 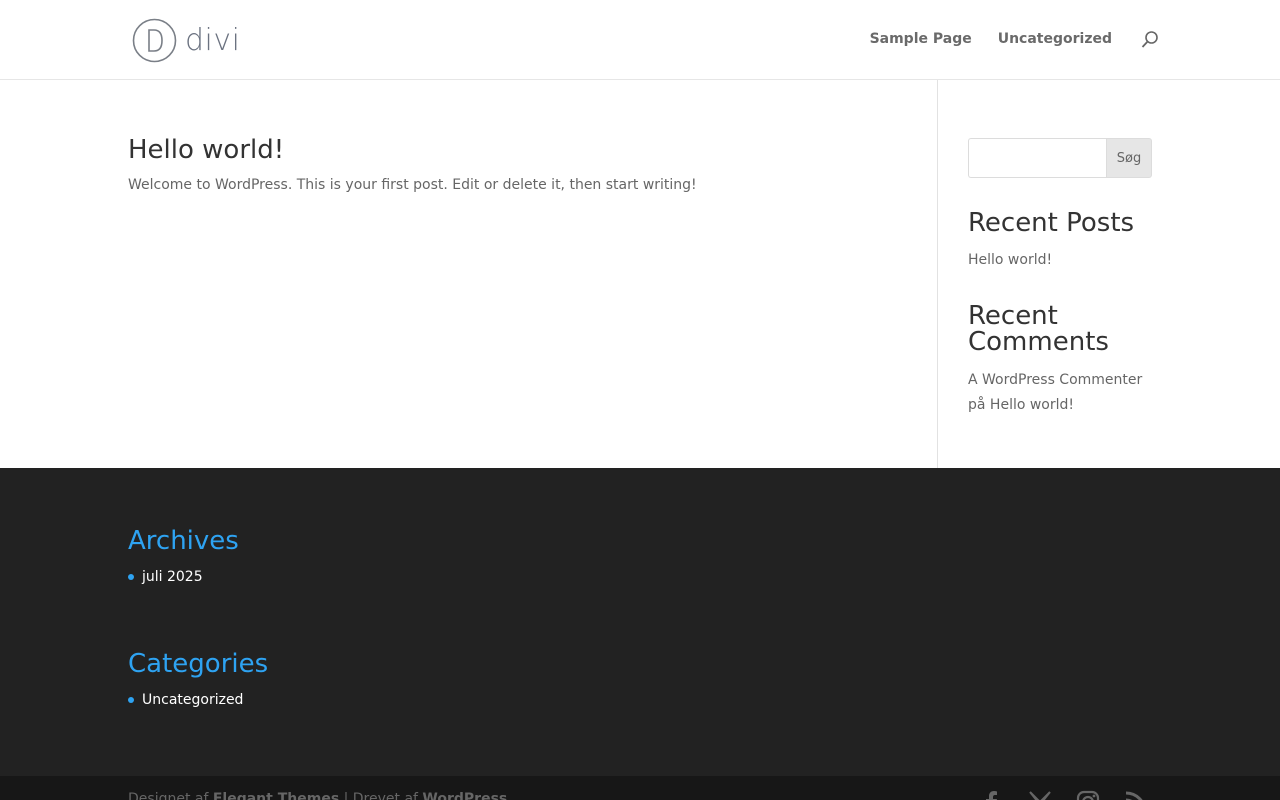 What do you see at coordinates (992, 795) in the screenshot?
I see `facebook-icon` at bounding box center [992, 795].